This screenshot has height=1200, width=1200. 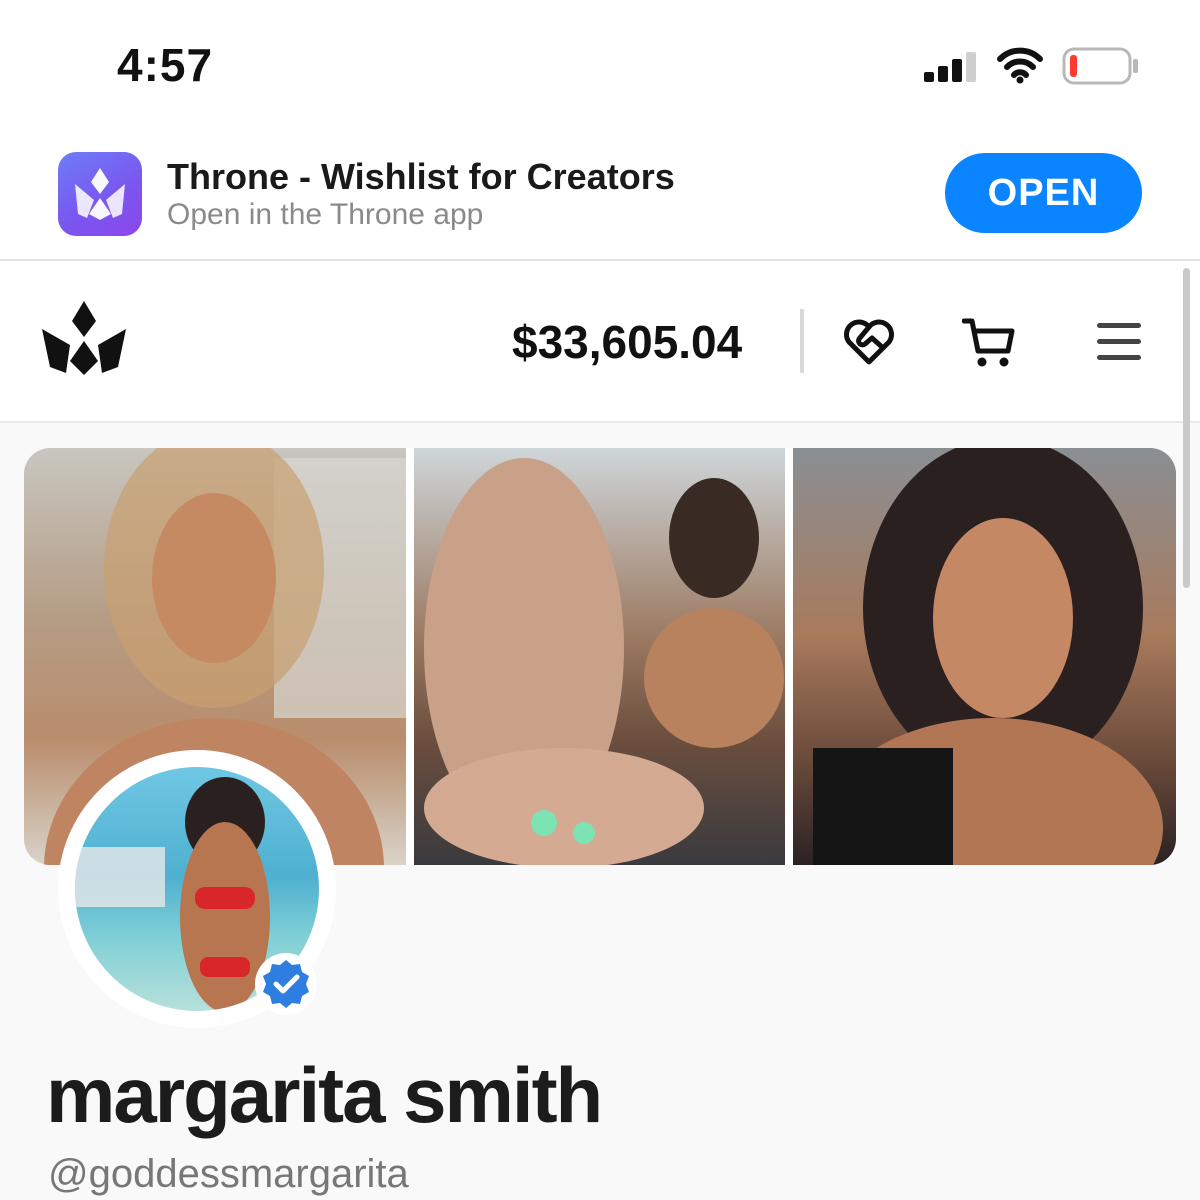 What do you see at coordinates (324, 1095) in the screenshot?
I see `profile-name: margarita smith` at bounding box center [324, 1095].